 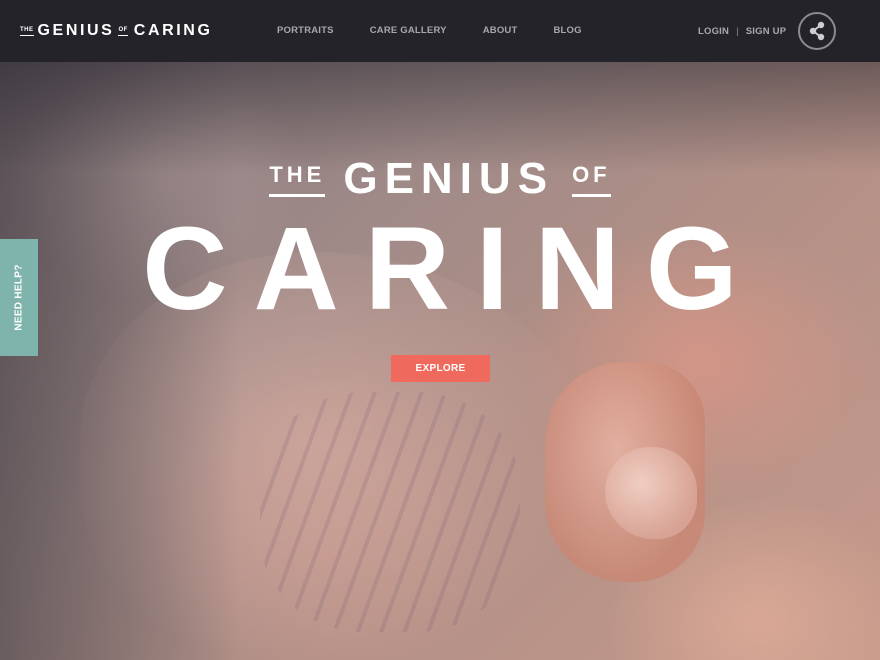 I want to click on need-help-label: NEED HELP?, so click(x=19, y=297).